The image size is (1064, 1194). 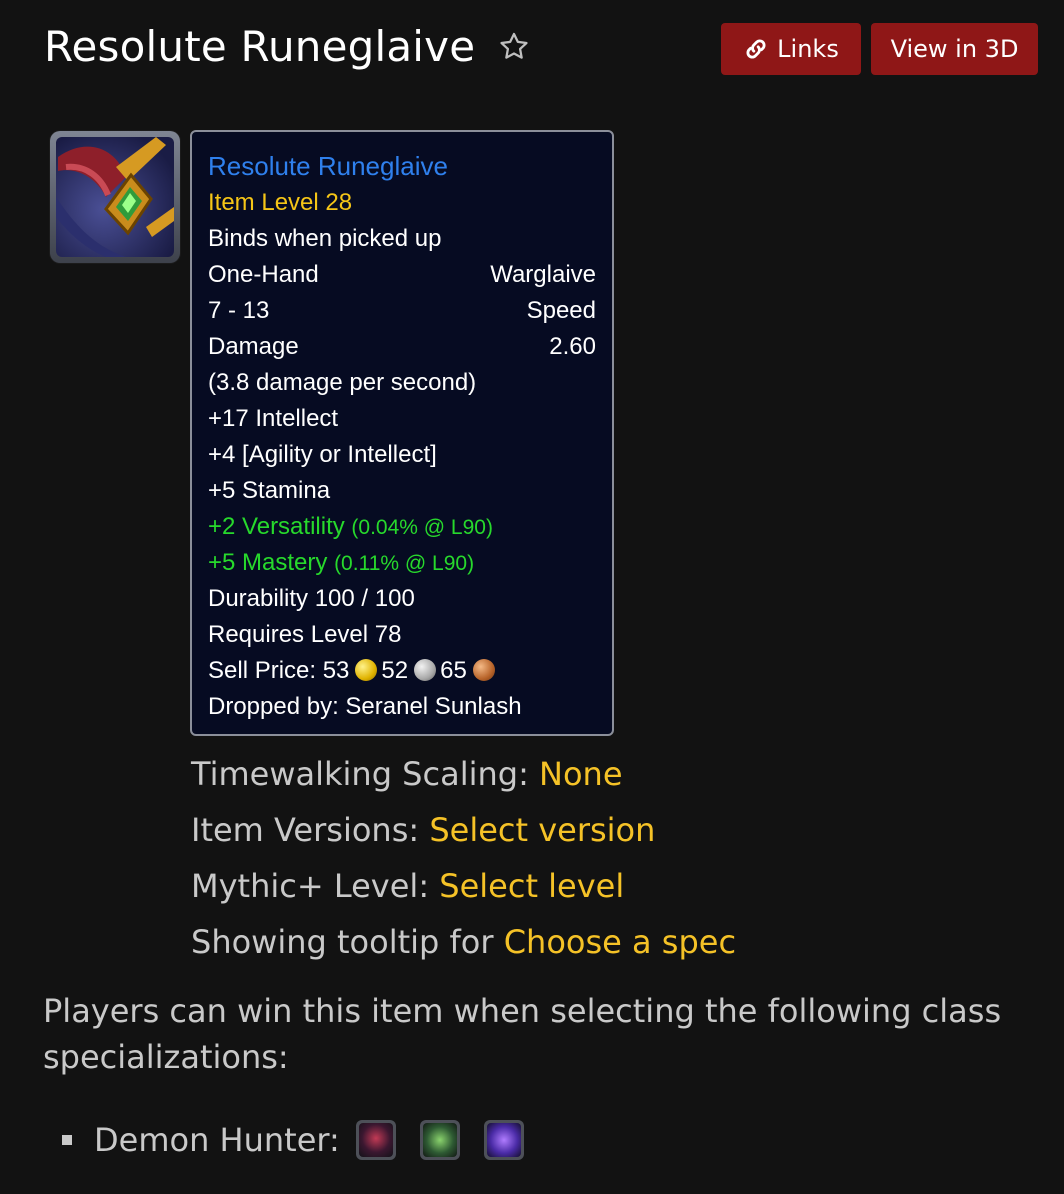 I want to click on secondary-stat-note: (0.04% @ L90), so click(x=422, y=527).